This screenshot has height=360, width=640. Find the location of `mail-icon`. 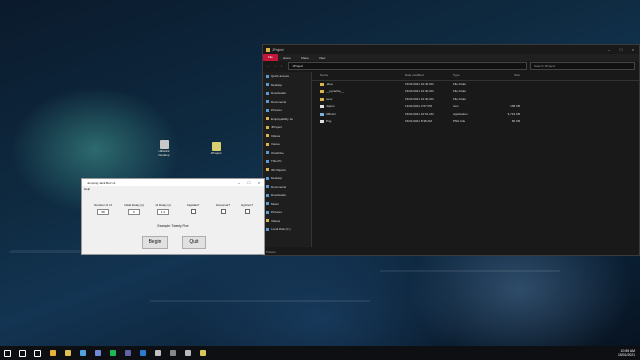

mail-icon is located at coordinates (143, 353).